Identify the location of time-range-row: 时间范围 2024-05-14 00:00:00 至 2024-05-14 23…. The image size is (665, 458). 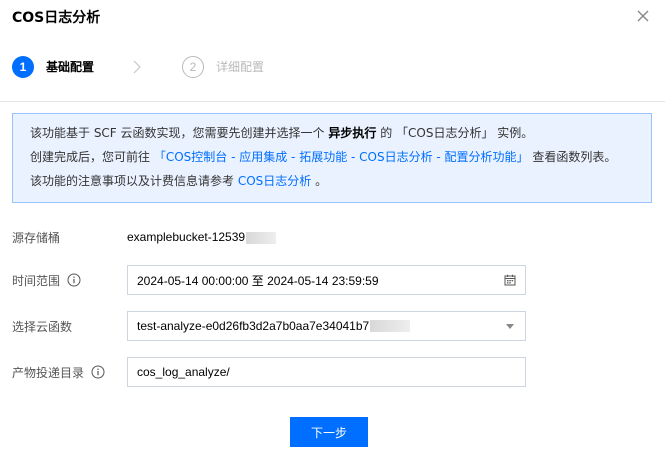
(269, 280).